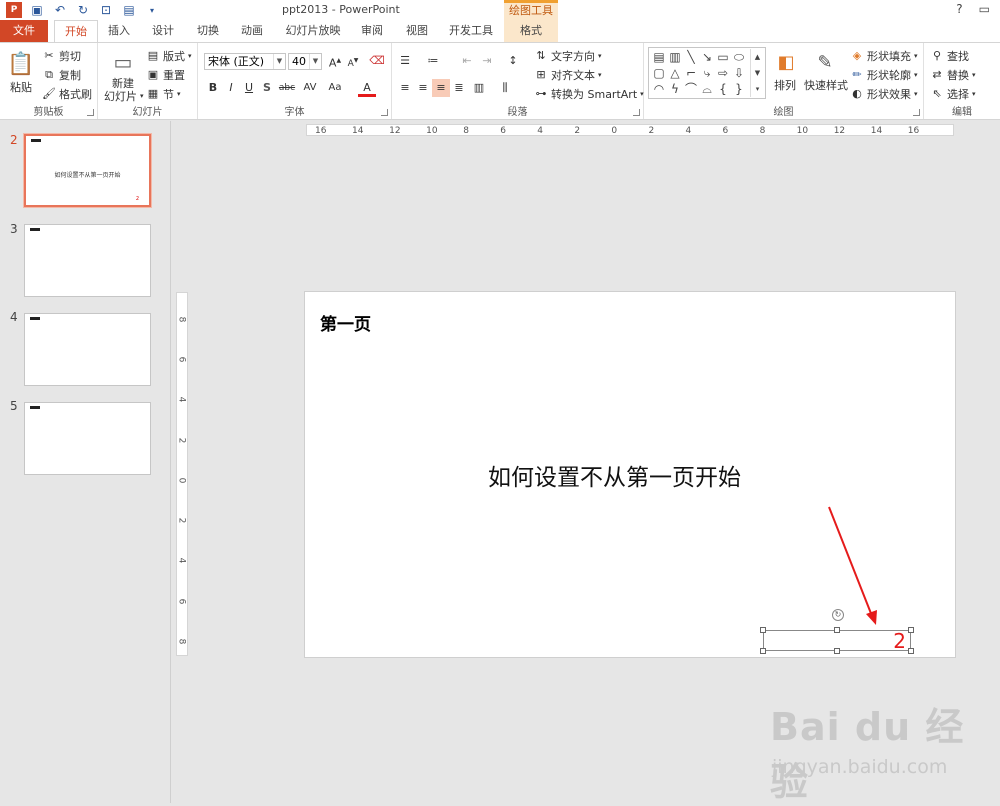 The image size is (1000, 806). What do you see at coordinates (691, 89) in the screenshot?
I see `curve-shape-icon: ⌒` at bounding box center [691, 89].